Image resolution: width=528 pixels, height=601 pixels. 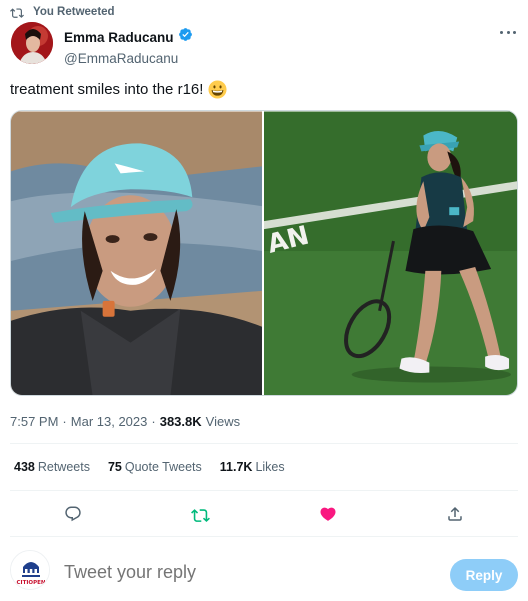 I want to click on tweet-meta: 7:57 PM · Mar 13, 2023 · 383.8K Views, so click(x=125, y=421).